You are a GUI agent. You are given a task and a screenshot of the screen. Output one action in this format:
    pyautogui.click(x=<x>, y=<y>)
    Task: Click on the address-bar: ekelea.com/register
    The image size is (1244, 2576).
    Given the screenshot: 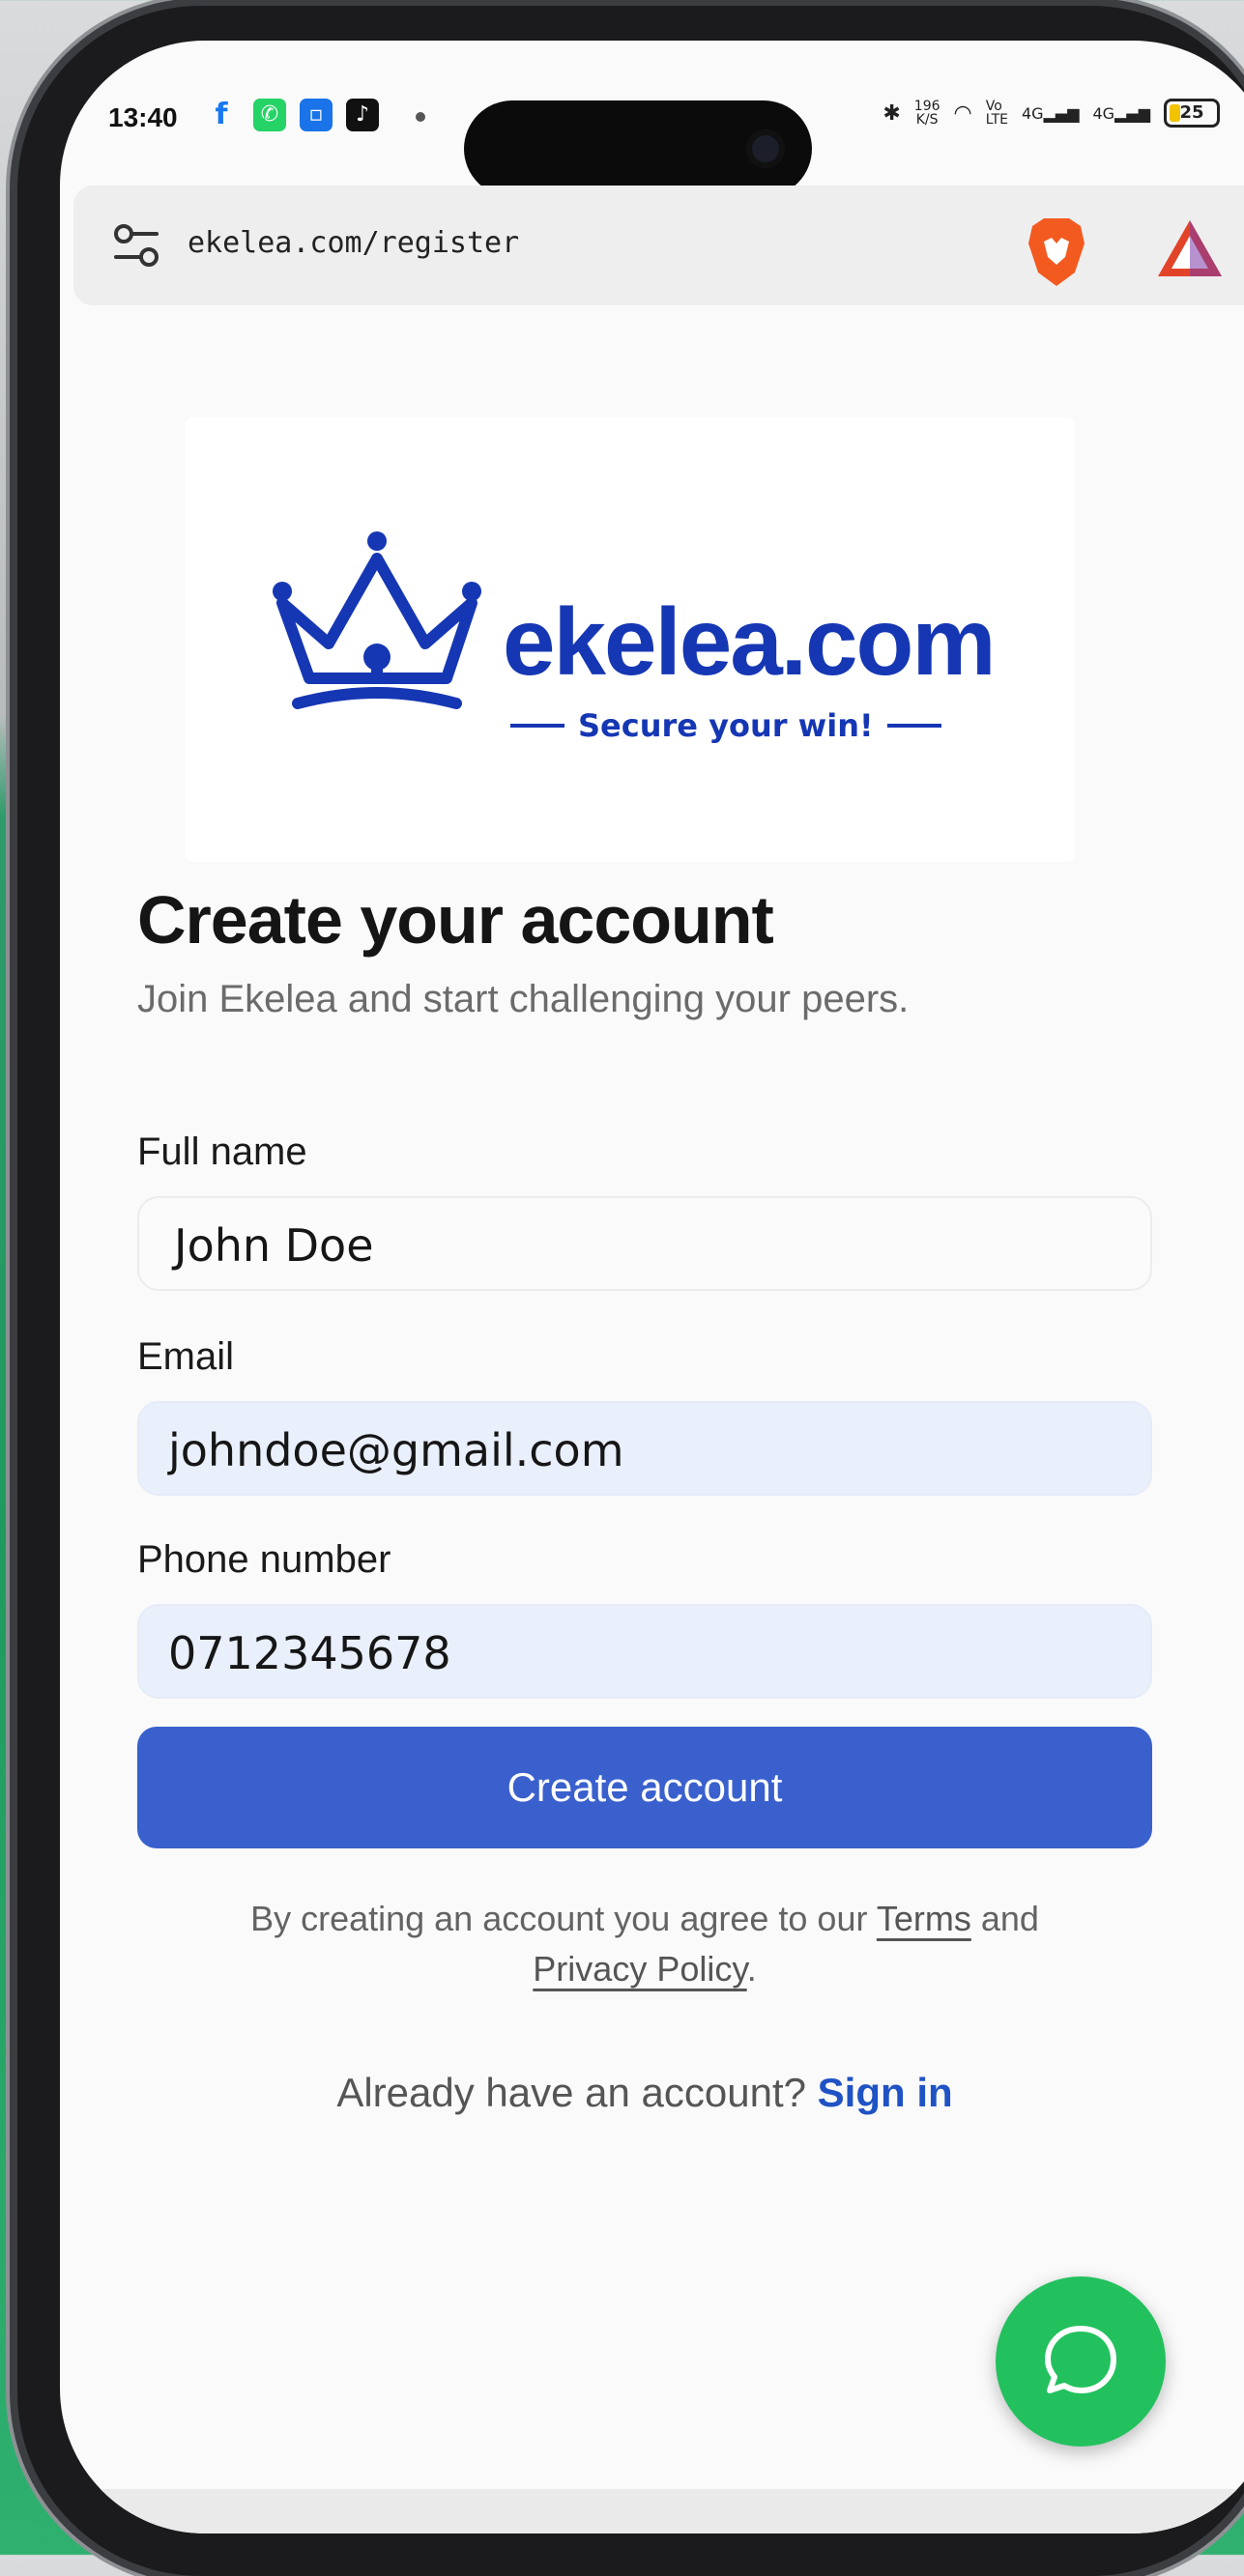 What is the action you would take?
    pyautogui.click(x=658, y=246)
    